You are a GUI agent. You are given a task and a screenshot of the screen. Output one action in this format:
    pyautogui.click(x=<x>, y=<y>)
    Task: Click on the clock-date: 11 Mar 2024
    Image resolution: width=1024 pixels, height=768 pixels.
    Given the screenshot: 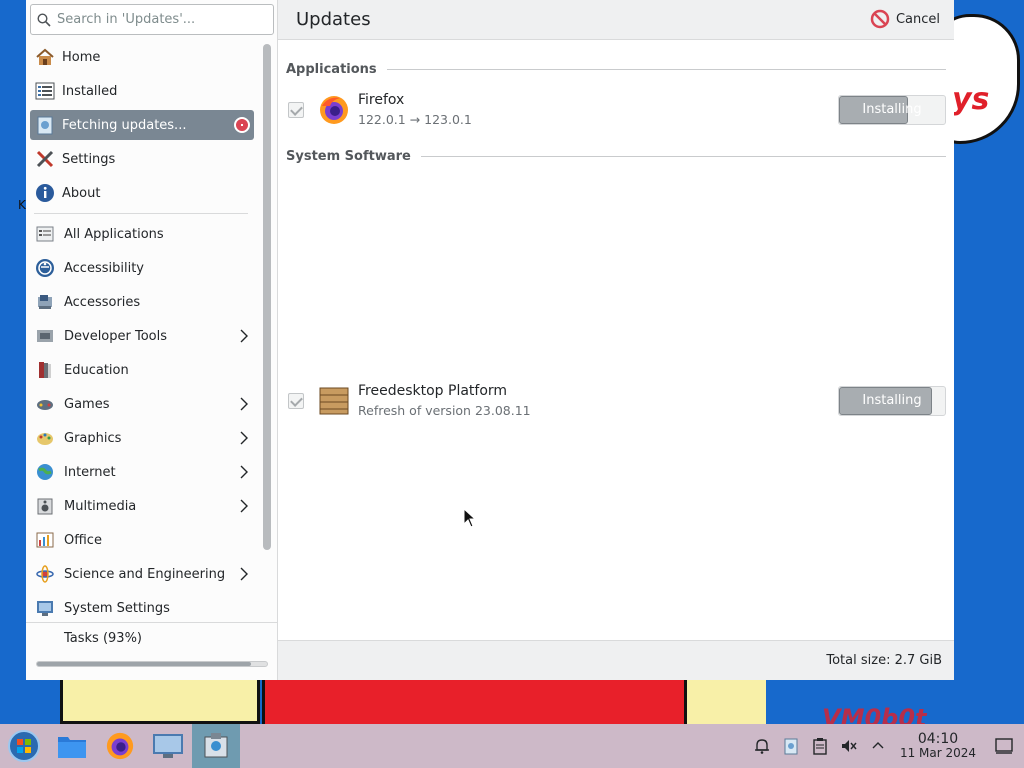 What is the action you would take?
    pyautogui.click(x=938, y=753)
    